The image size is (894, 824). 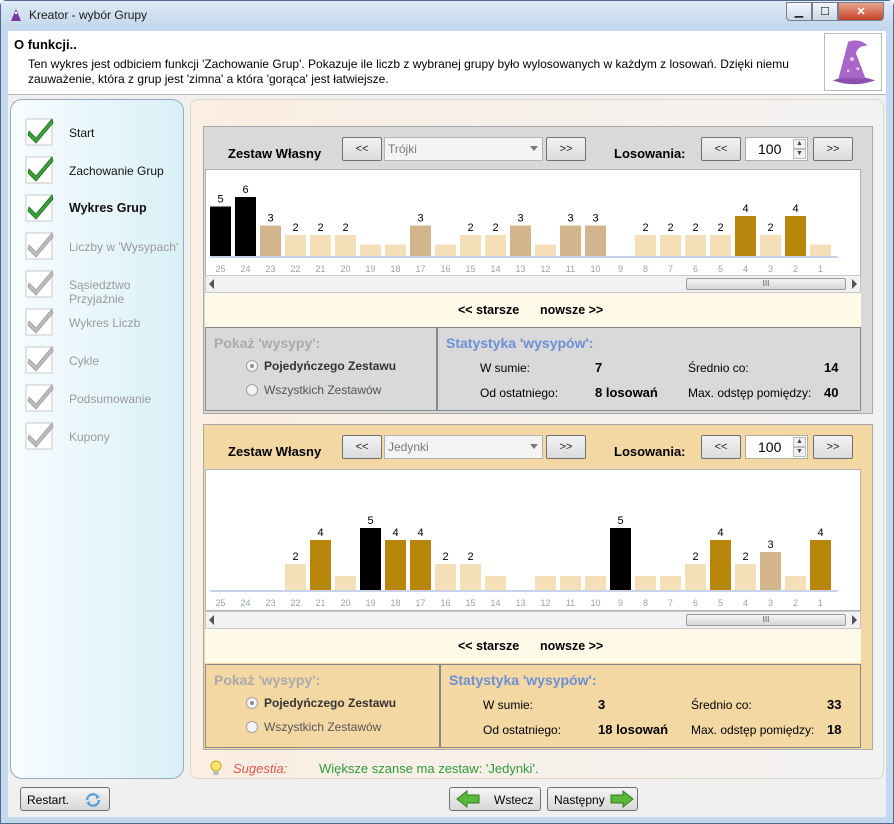 What do you see at coordinates (116, 171) in the screenshot?
I see `step-label: Zachowanie Grup` at bounding box center [116, 171].